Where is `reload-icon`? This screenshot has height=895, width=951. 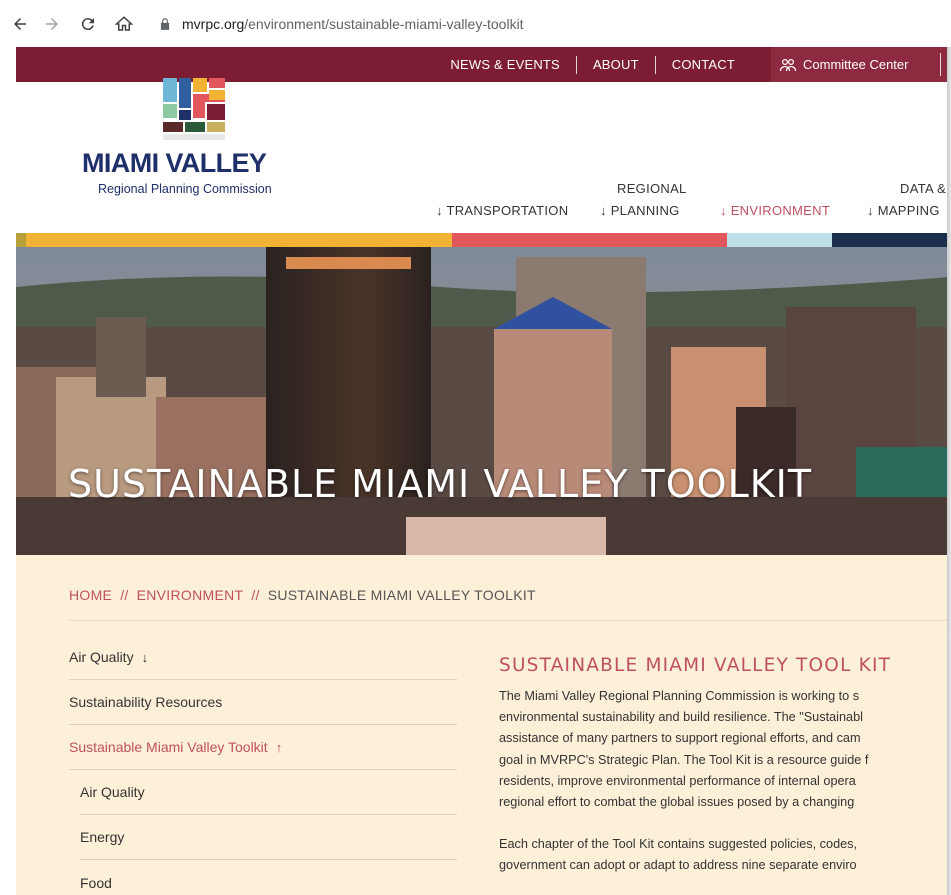 reload-icon is located at coordinates (87, 23).